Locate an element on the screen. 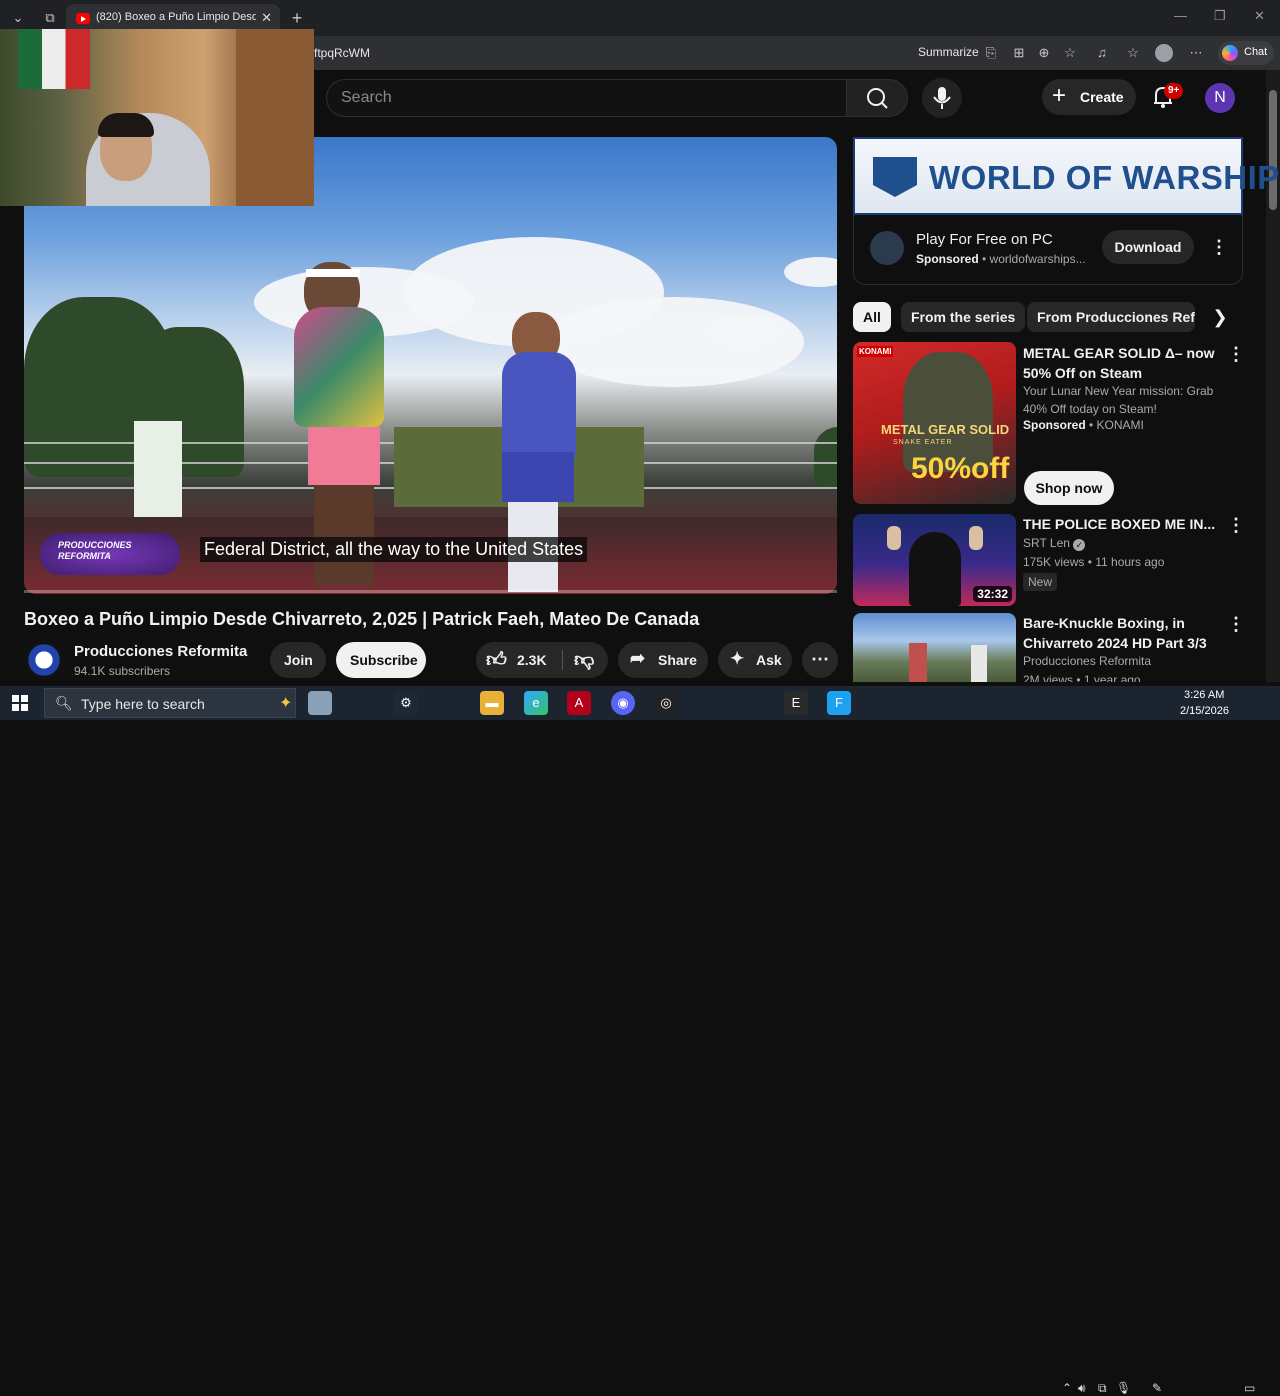  subscriber-count: 94.1K subscribers is located at coordinates (122, 671).